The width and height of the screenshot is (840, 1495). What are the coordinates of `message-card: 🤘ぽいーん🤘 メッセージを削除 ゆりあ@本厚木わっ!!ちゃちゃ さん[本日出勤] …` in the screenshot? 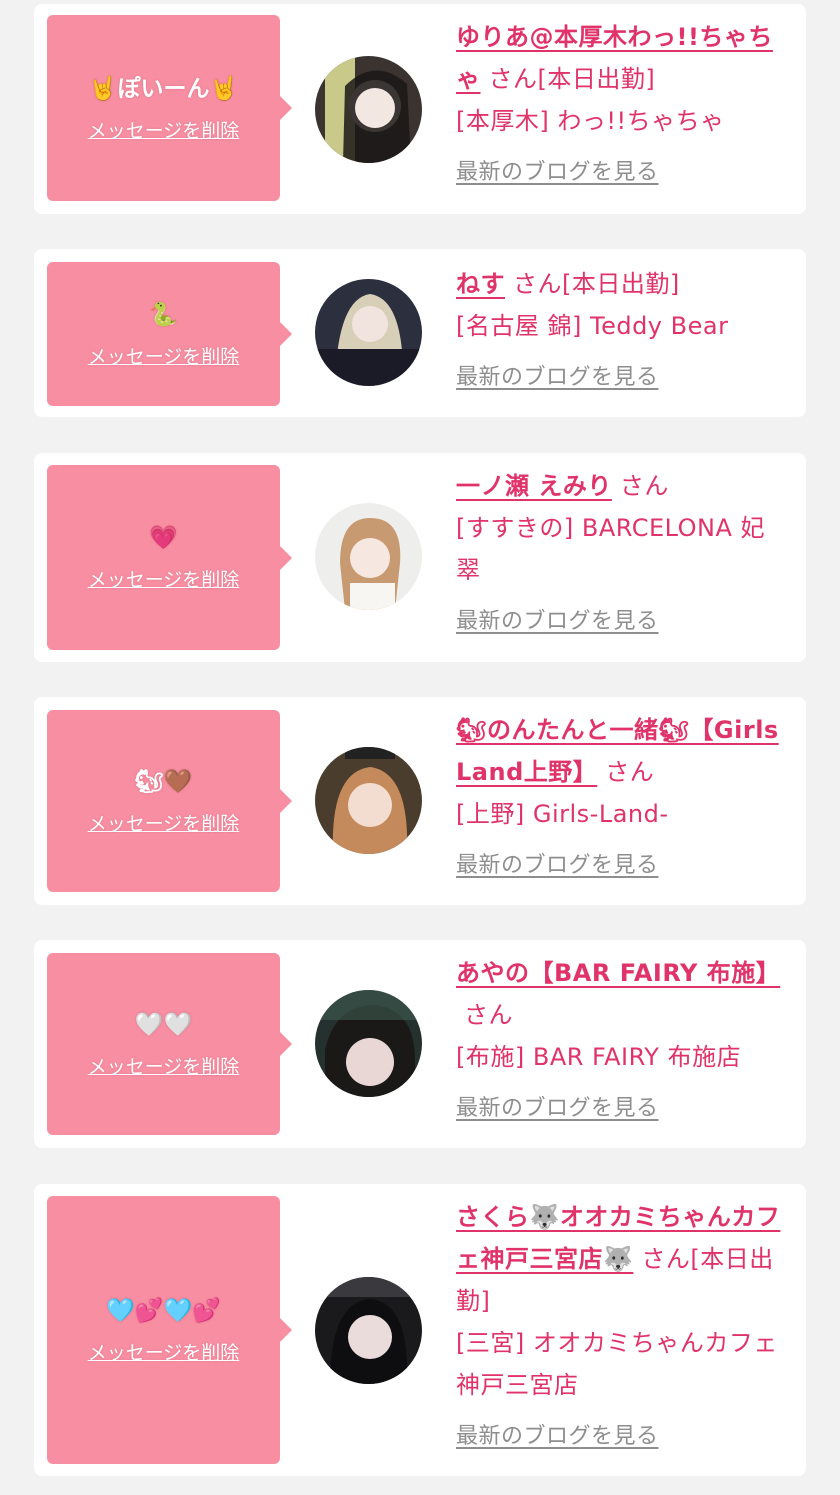 It's located at (420, 109).